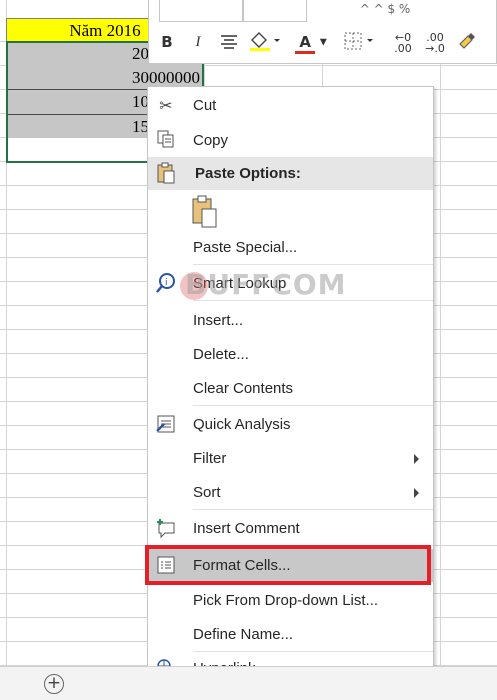 This screenshot has width=497, height=700. What do you see at coordinates (290, 492) in the screenshot?
I see `menu-item-sort: Sort` at bounding box center [290, 492].